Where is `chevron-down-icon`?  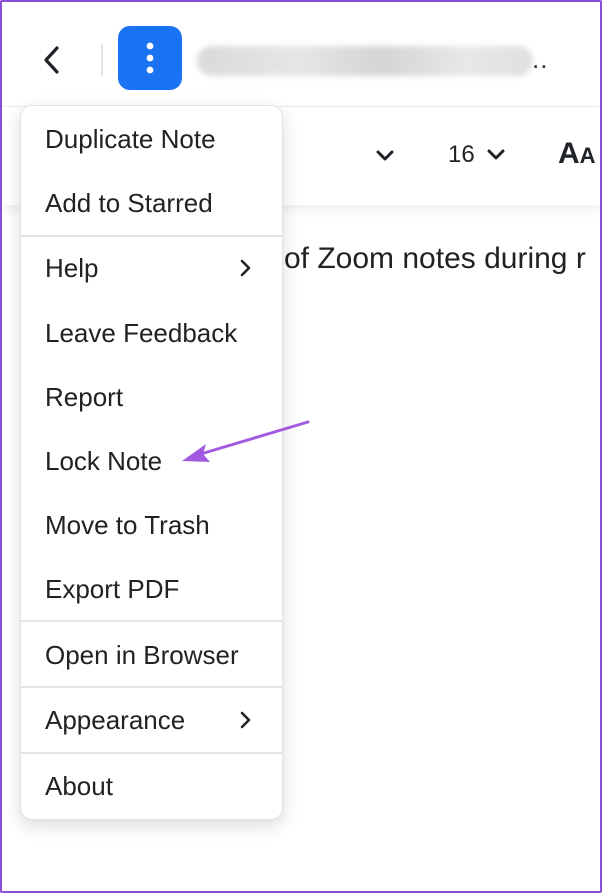
chevron-down-icon is located at coordinates (496, 154).